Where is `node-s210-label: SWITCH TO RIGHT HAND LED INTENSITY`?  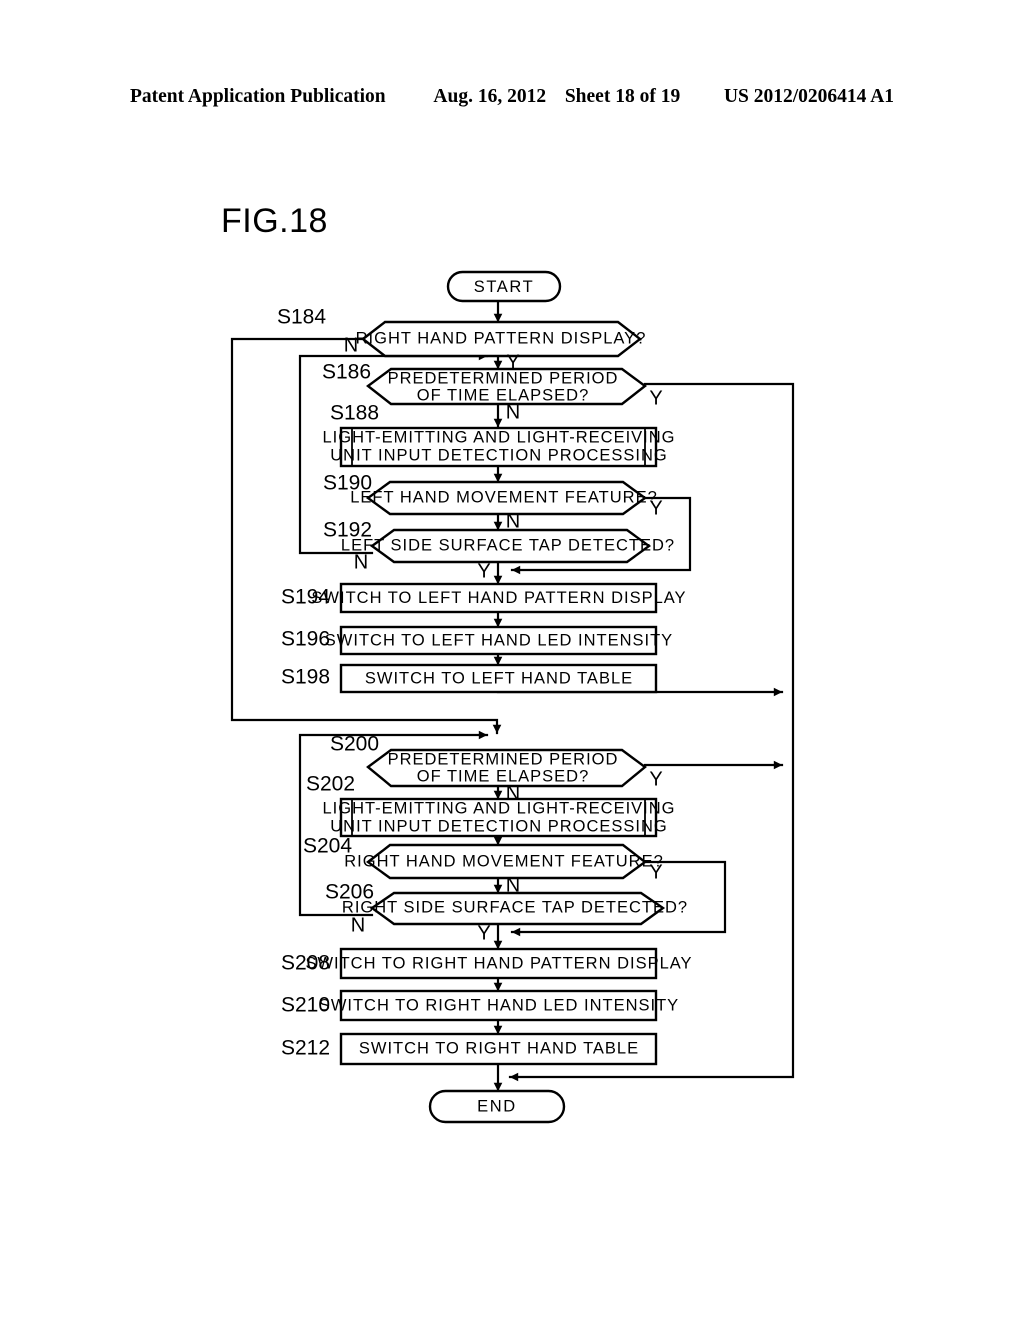
node-s210-label: SWITCH TO RIGHT HAND LED INTENSITY is located at coordinates (499, 1005).